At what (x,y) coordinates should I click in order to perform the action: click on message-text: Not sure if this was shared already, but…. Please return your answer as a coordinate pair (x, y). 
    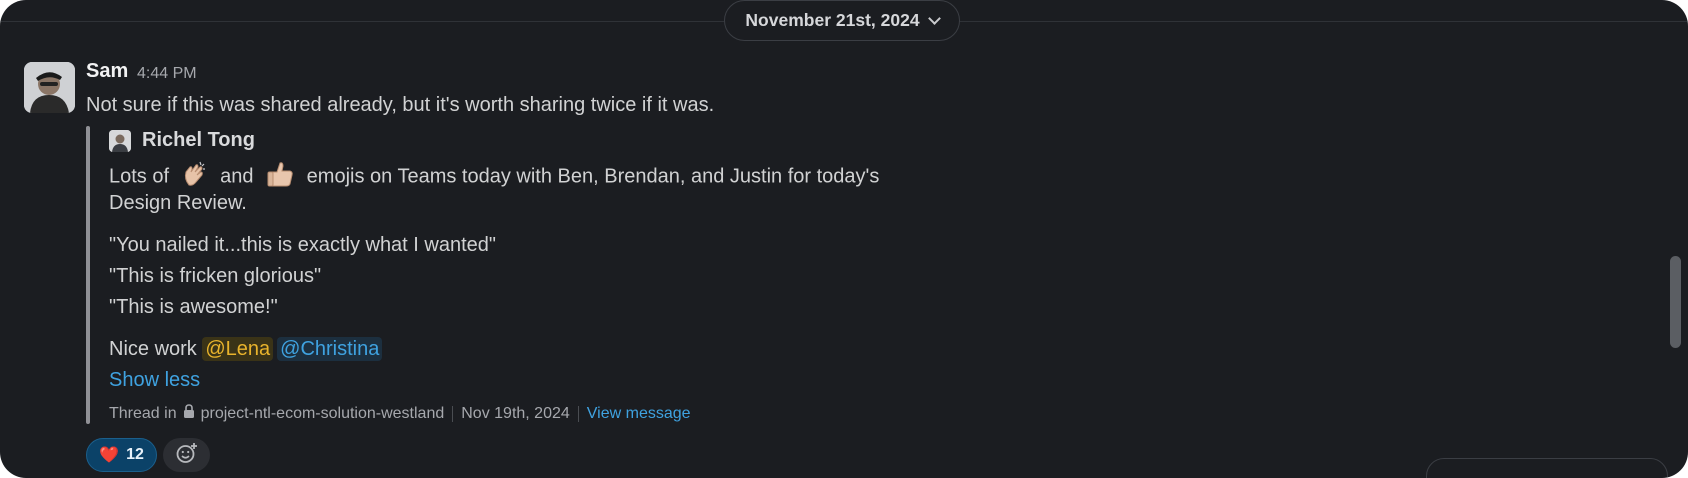
    Looking at the image, I should click on (400, 105).